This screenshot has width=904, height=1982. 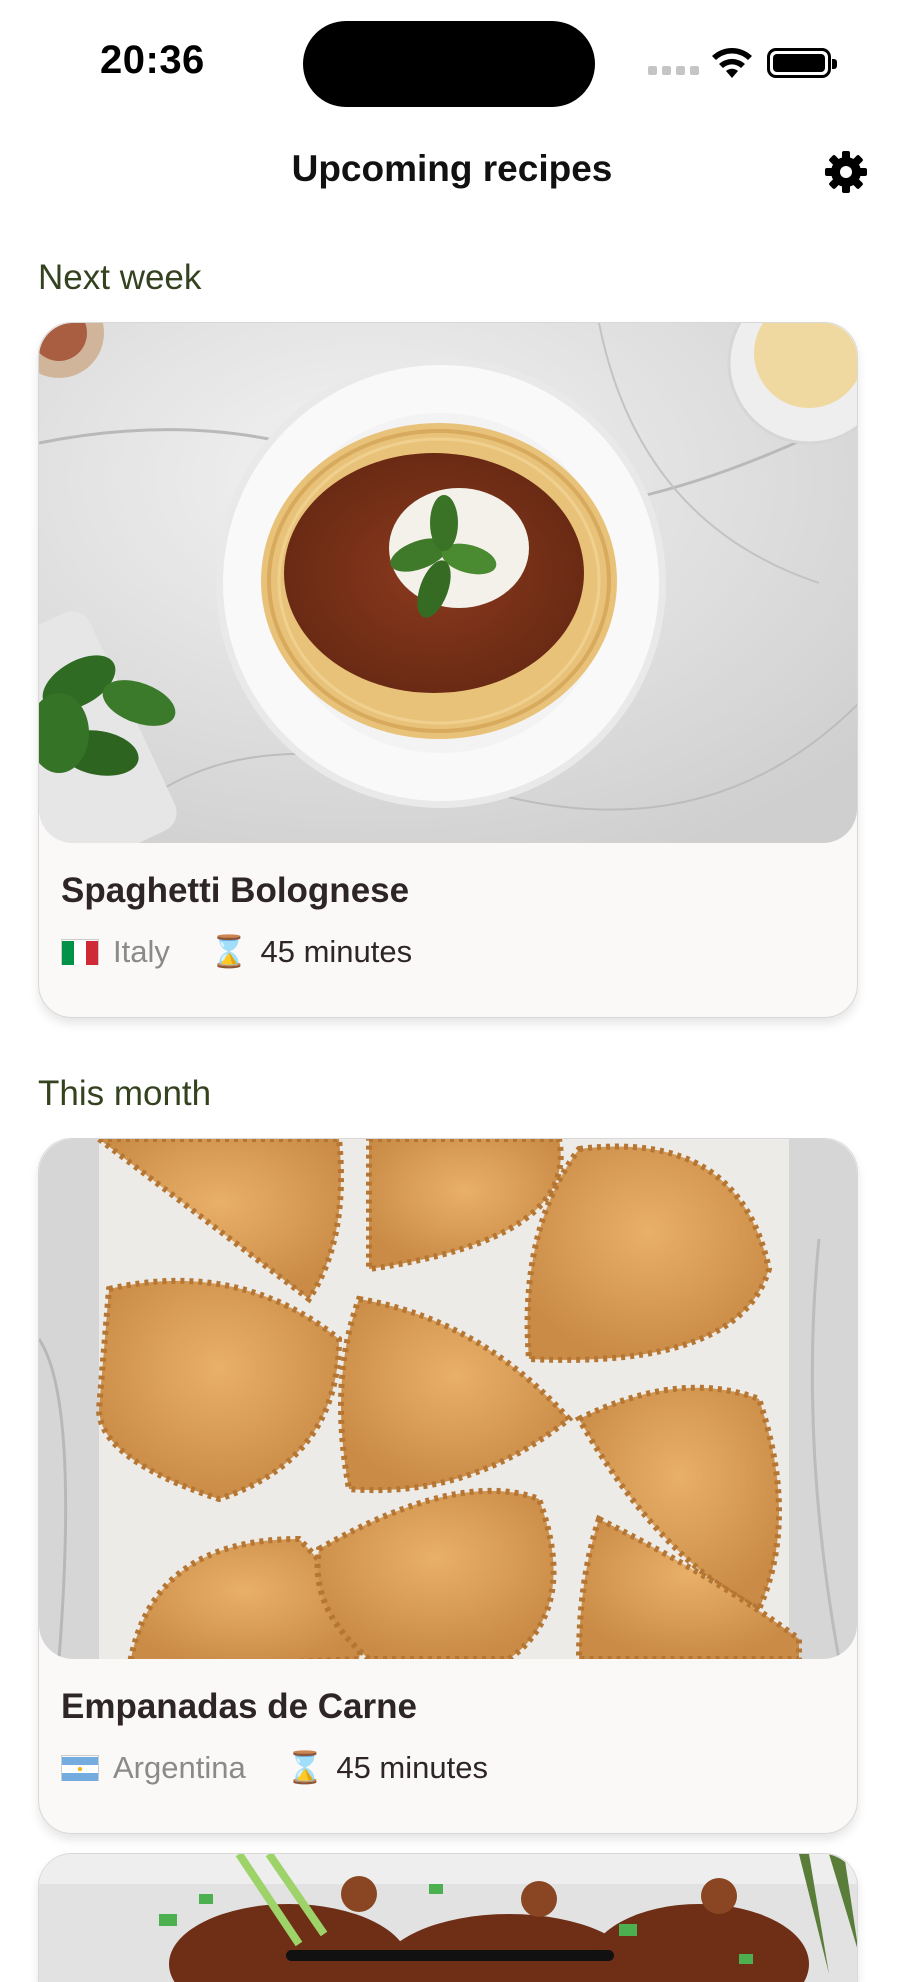 I want to click on recipe-name: Empanadas de Carne, so click(x=239, y=1706).